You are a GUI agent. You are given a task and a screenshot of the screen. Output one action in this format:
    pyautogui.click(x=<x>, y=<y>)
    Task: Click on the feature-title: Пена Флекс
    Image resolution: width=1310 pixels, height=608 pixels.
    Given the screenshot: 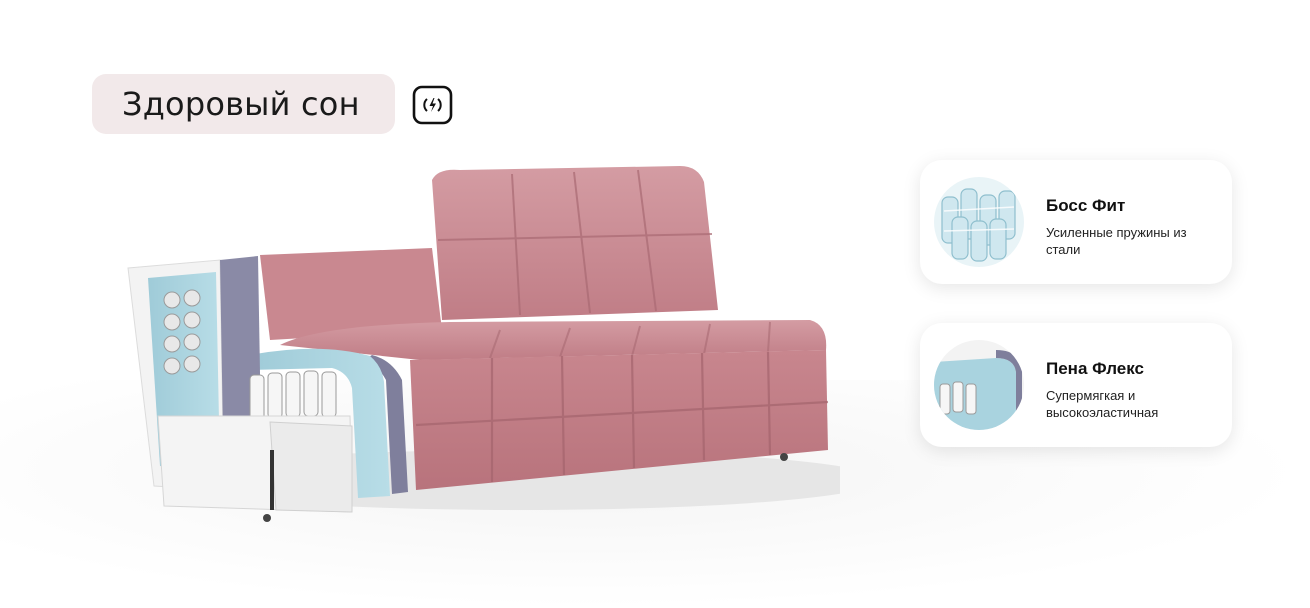 What is the action you would take?
    pyautogui.click(x=1095, y=368)
    